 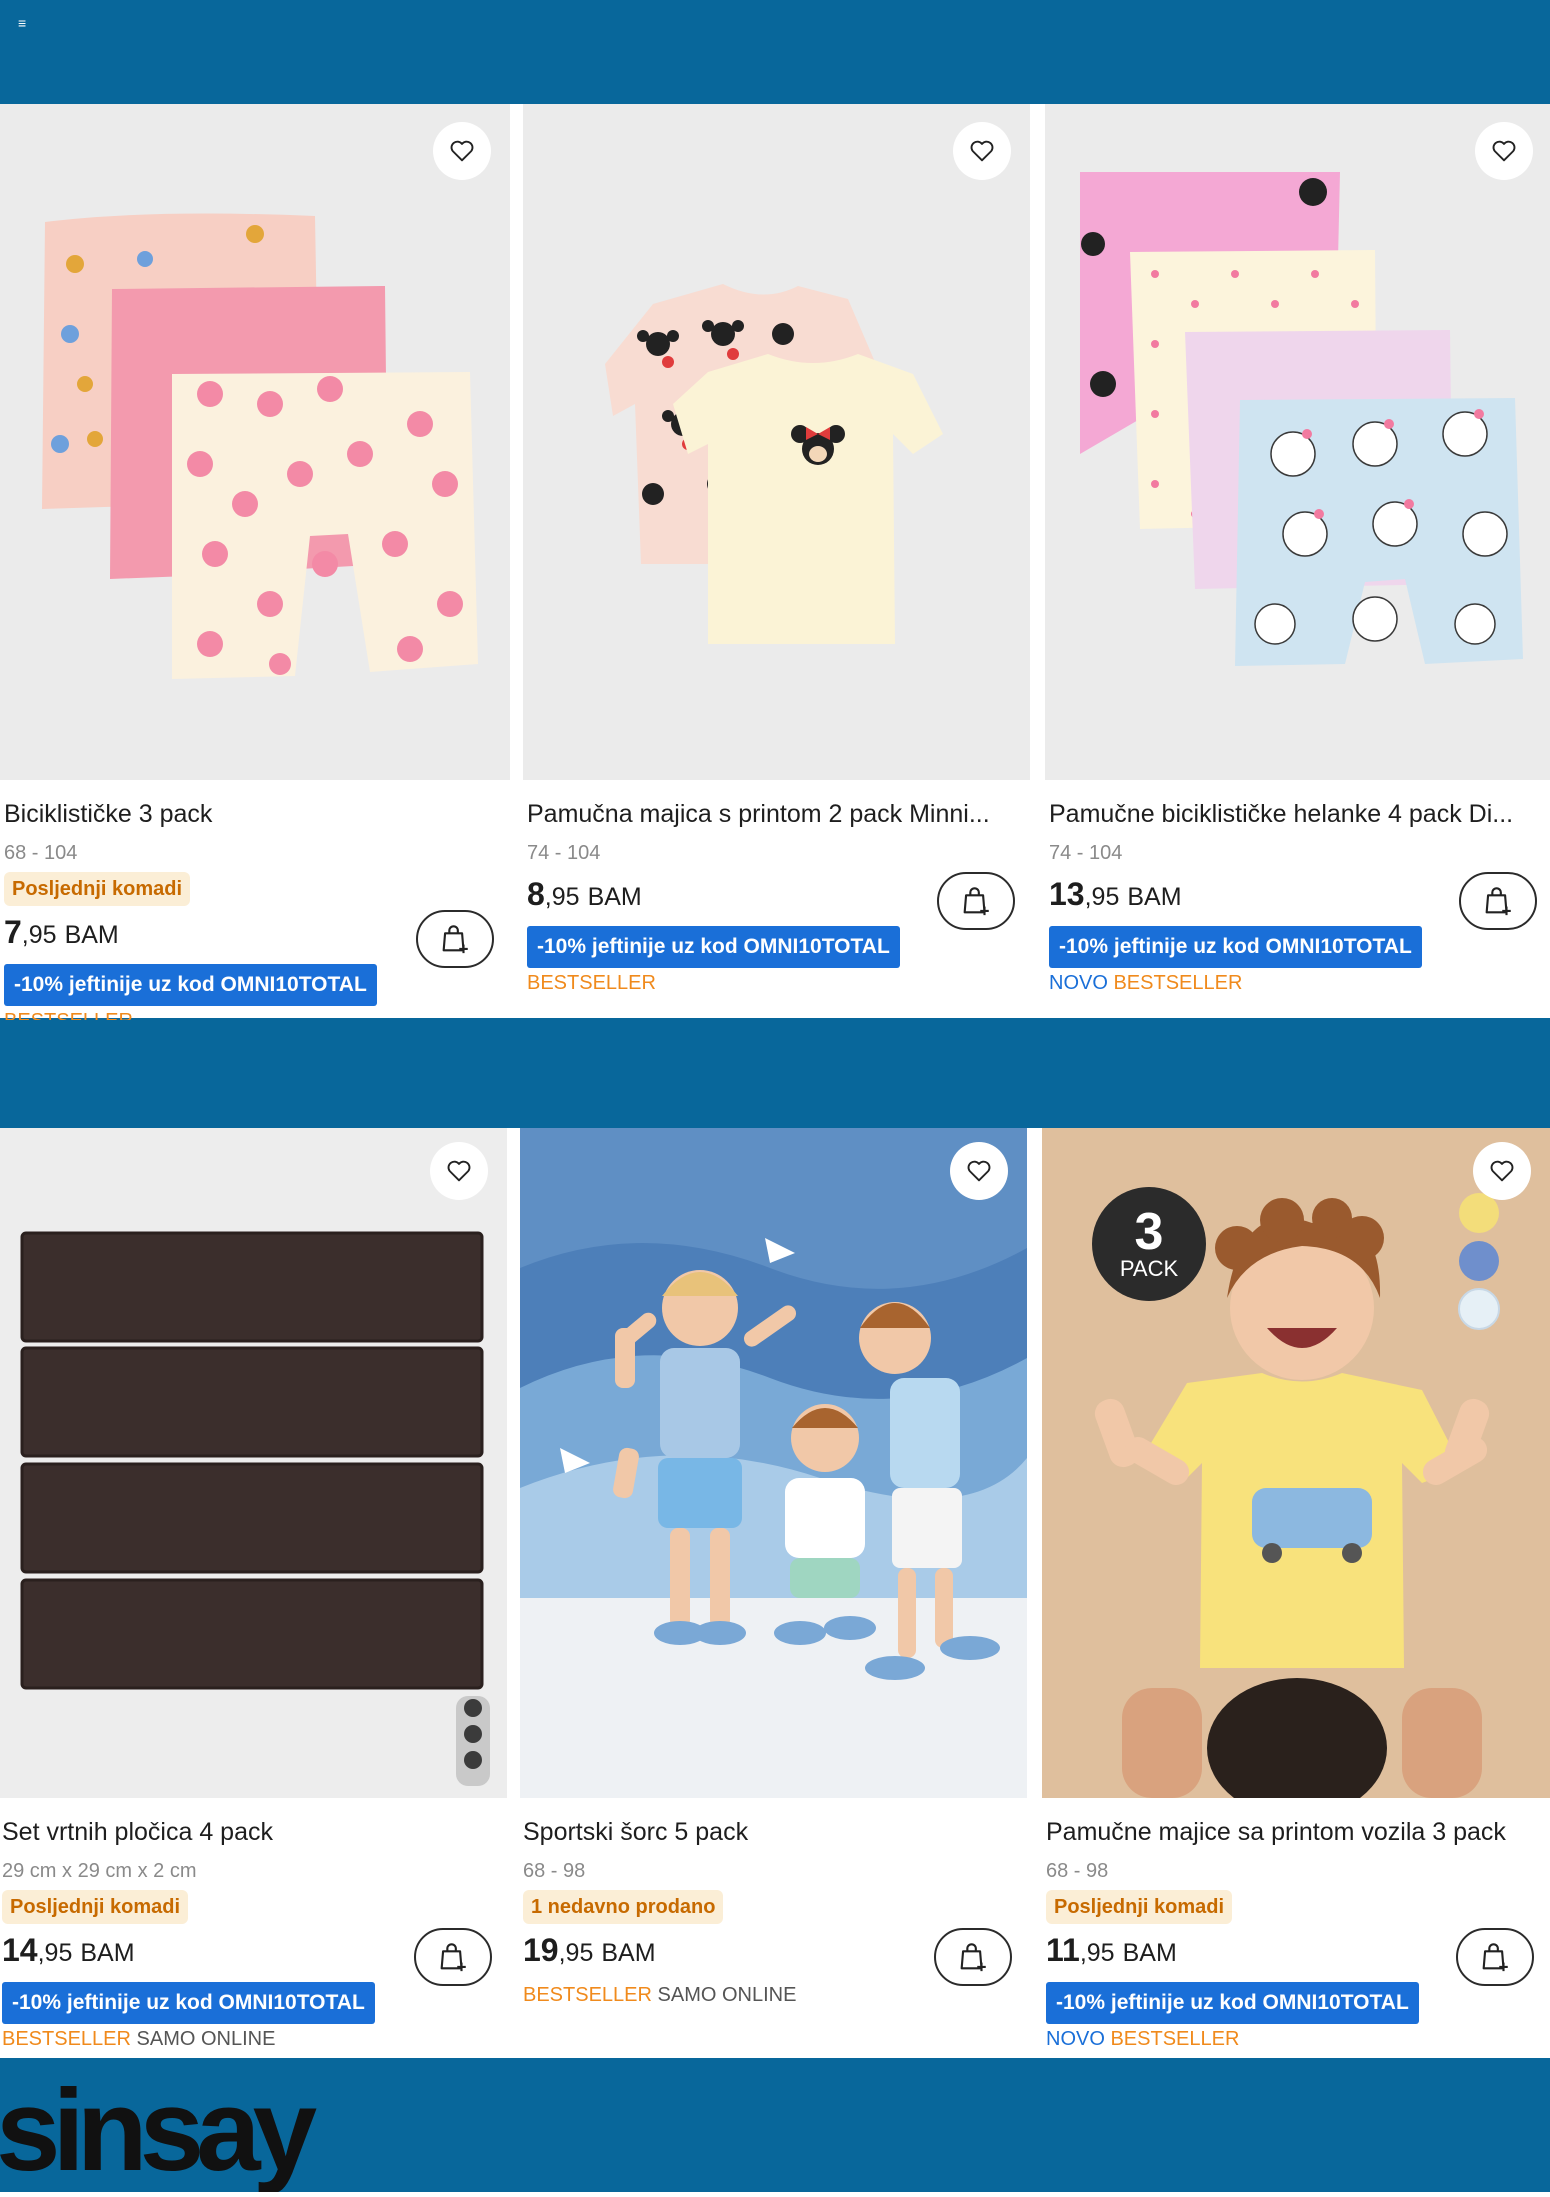 What do you see at coordinates (41, 853) in the screenshot?
I see `product-sizes: 68 - 104` at bounding box center [41, 853].